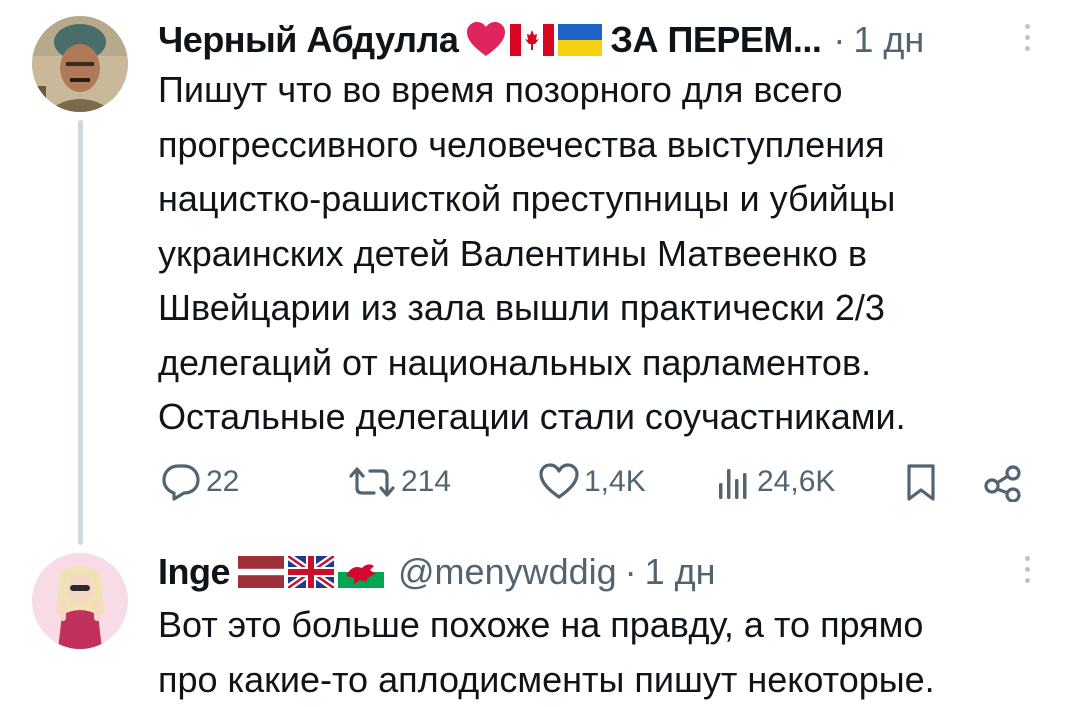  I want to click on author-name: Черный Абдулла, so click(308, 40).